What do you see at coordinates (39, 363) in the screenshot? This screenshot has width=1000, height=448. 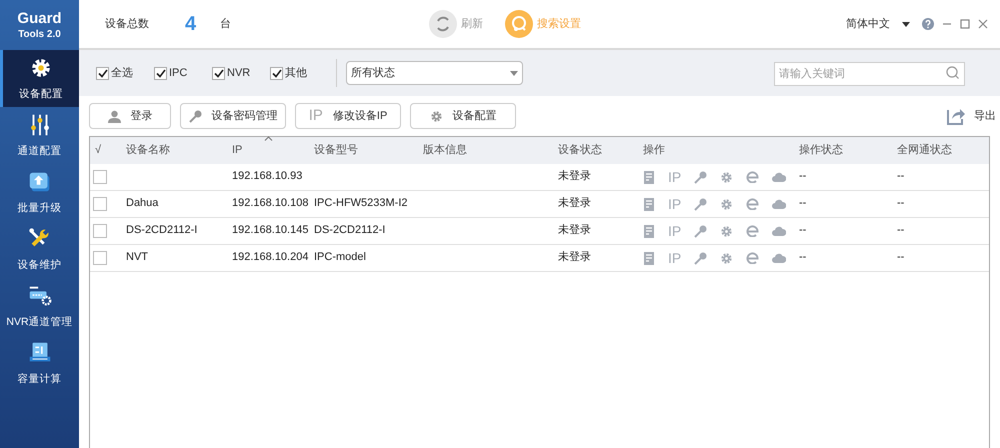 I see `sidebar-item: 容量计算` at bounding box center [39, 363].